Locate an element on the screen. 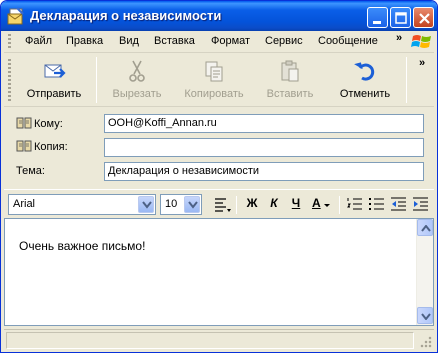 The image size is (438, 353). paste-button: Вставить is located at coordinates (290, 80).